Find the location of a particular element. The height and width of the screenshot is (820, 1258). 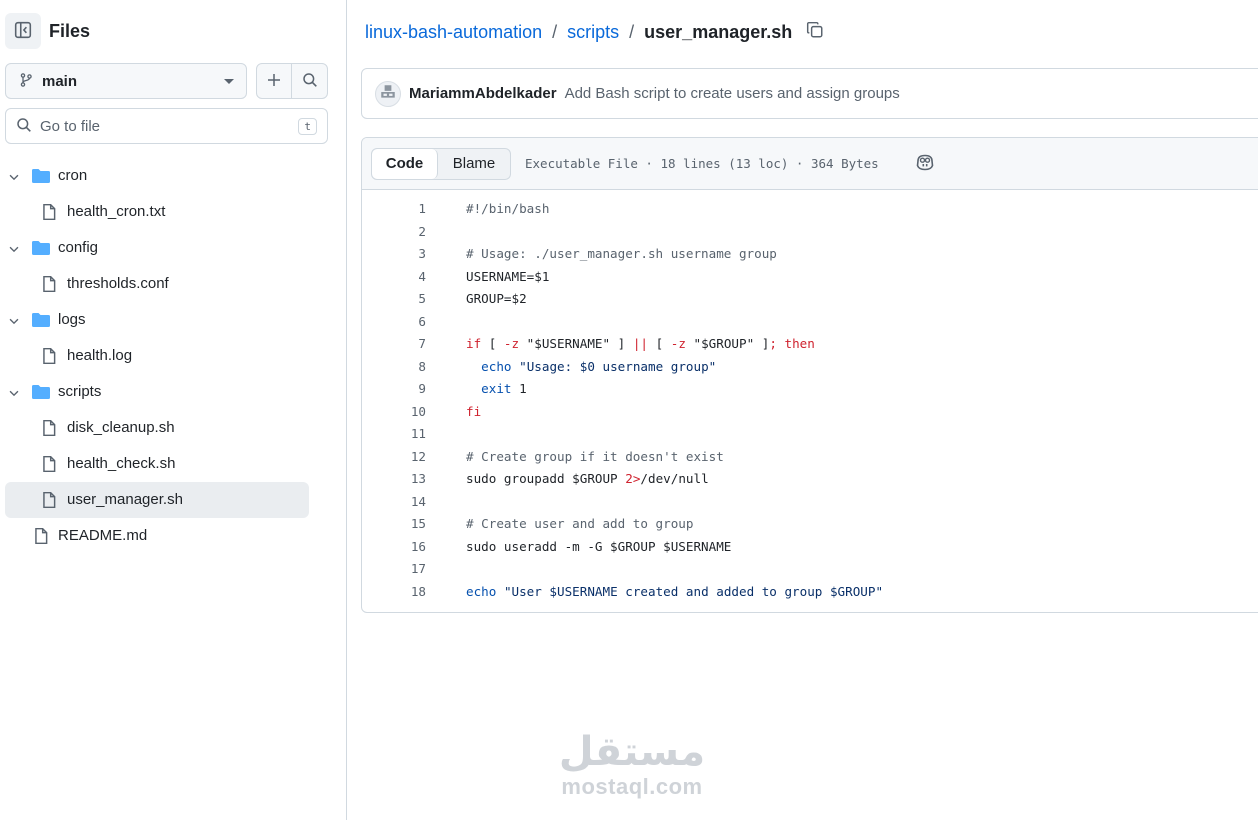

line-content: USERNAME=$1 is located at coordinates (507, 276).